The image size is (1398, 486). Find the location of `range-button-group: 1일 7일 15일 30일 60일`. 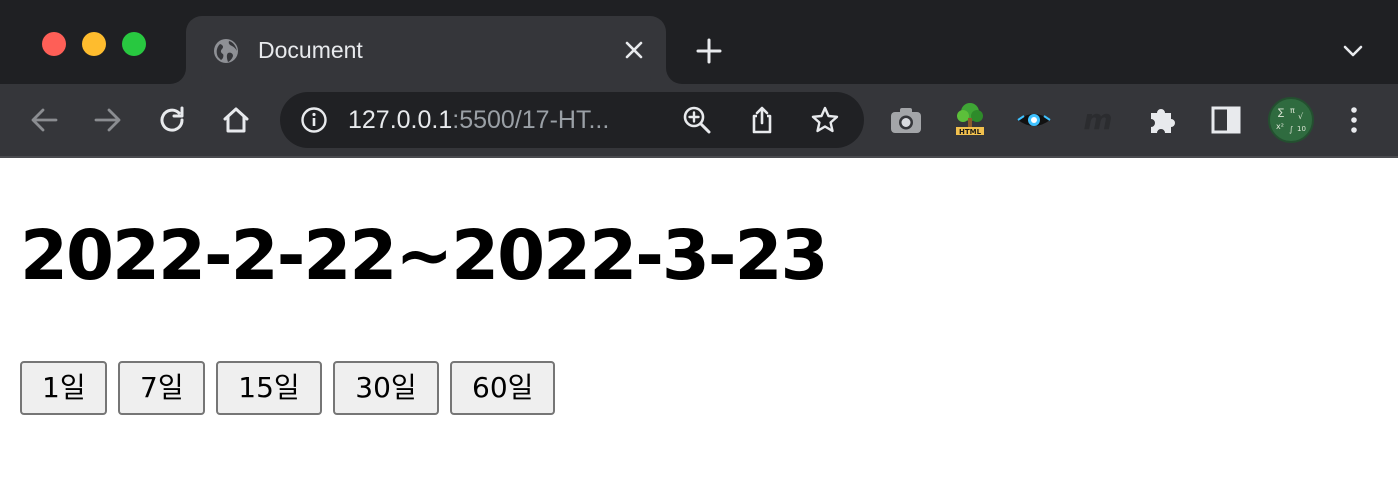

range-button-group: 1일 7일 15일 30일 60일 is located at coordinates (287, 388).